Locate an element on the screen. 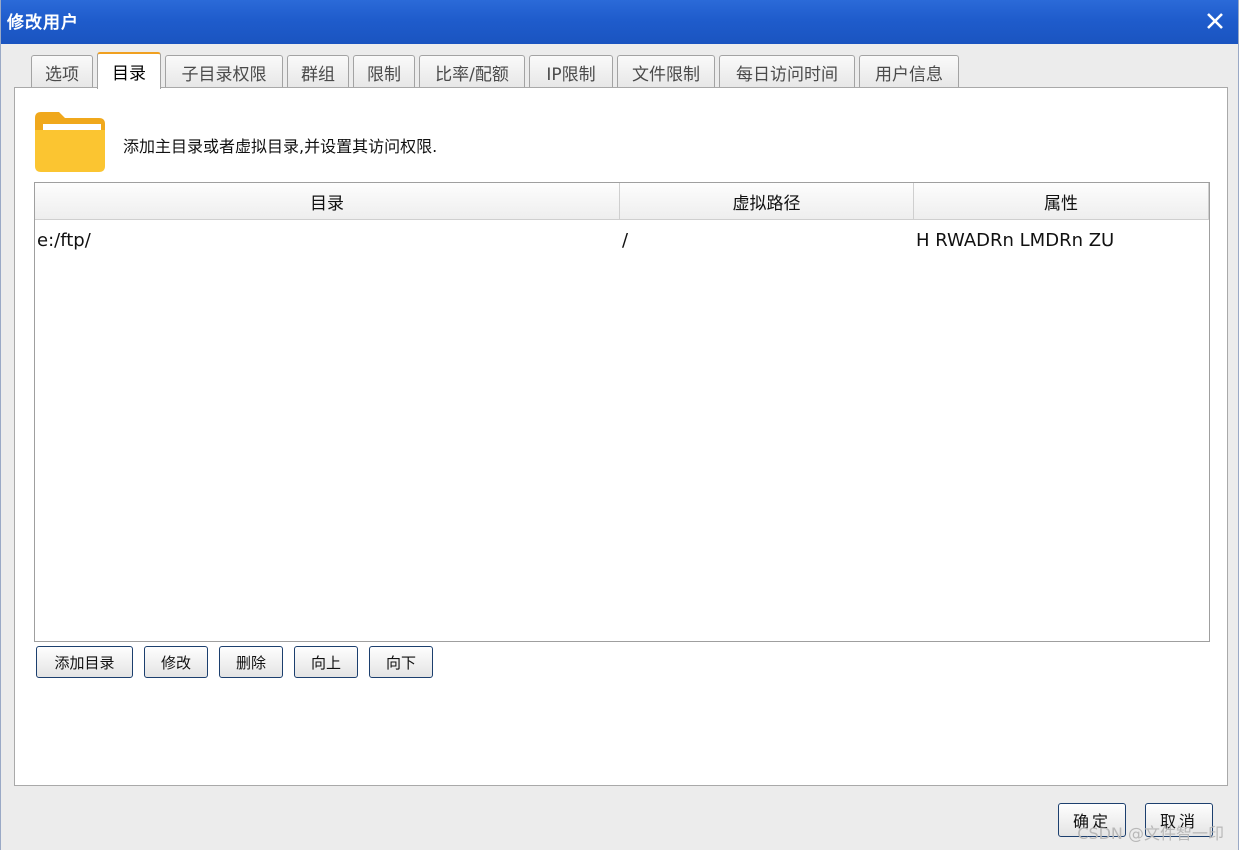  tab-directory: 目录 is located at coordinates (129, 70).